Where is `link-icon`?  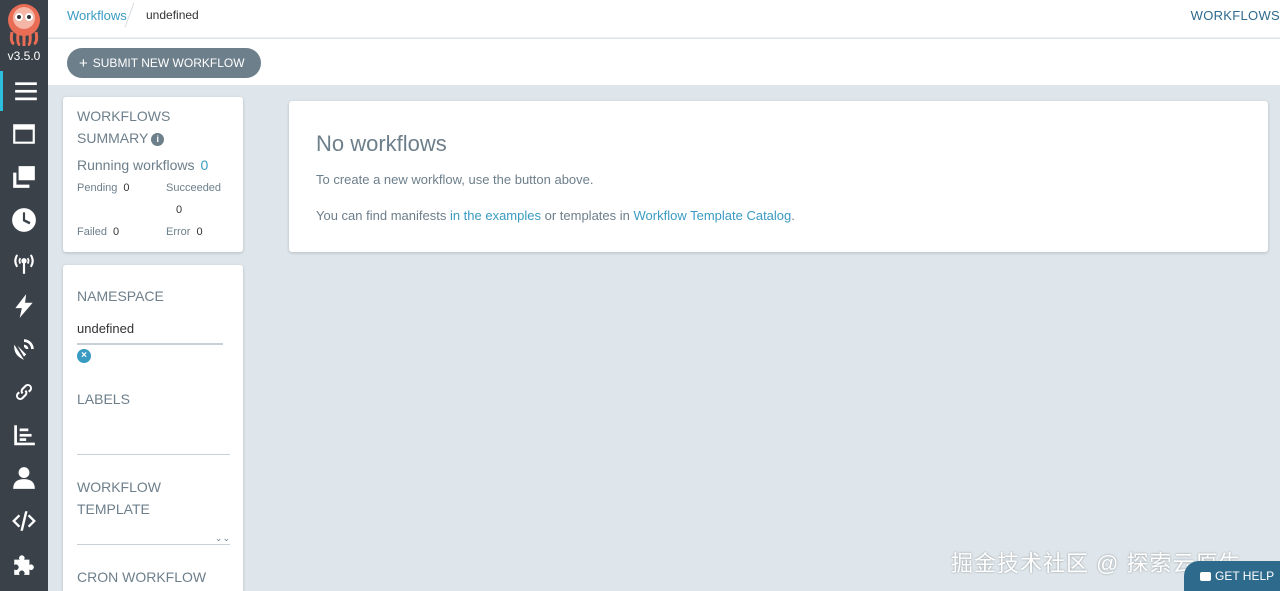
link-icon is located at coordinates (24, 392).